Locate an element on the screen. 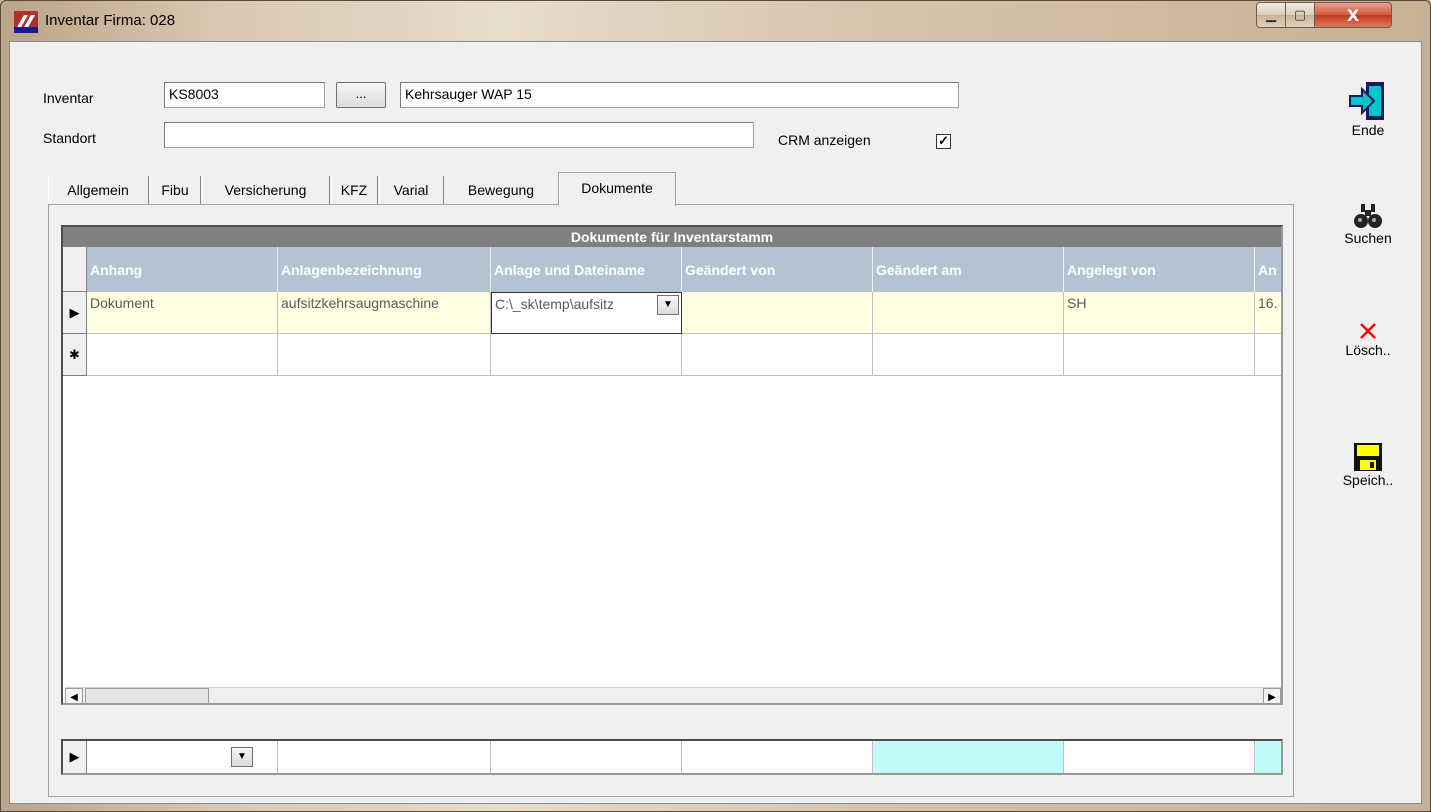 This screenshot has height=812, width=1431. cell-anhang: Dokument is located at coordinates (182, 313).